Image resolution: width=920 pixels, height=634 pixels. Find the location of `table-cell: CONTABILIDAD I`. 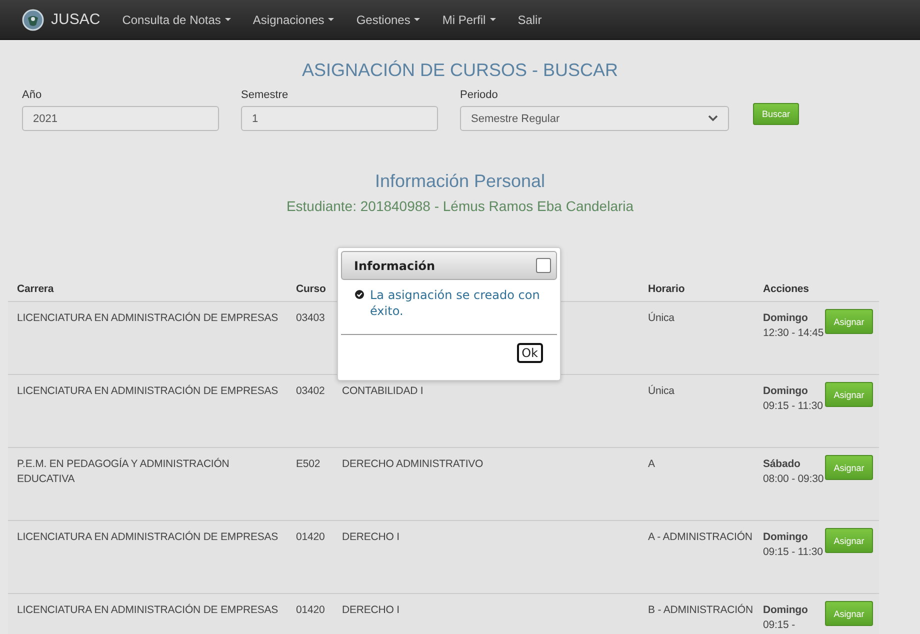

table-cell: CONTABILIDAD I is located at coordinates (383, 391).